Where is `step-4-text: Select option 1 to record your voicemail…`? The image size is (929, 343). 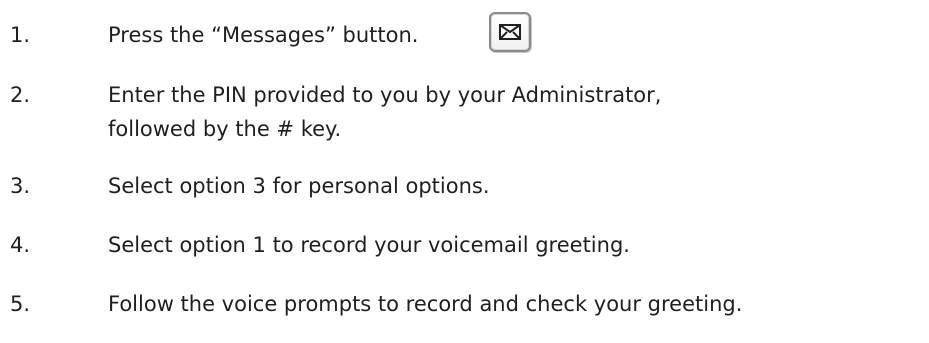
step-4-text: Select option 1 to record your voicemail… is located at coordinates (369, 245).